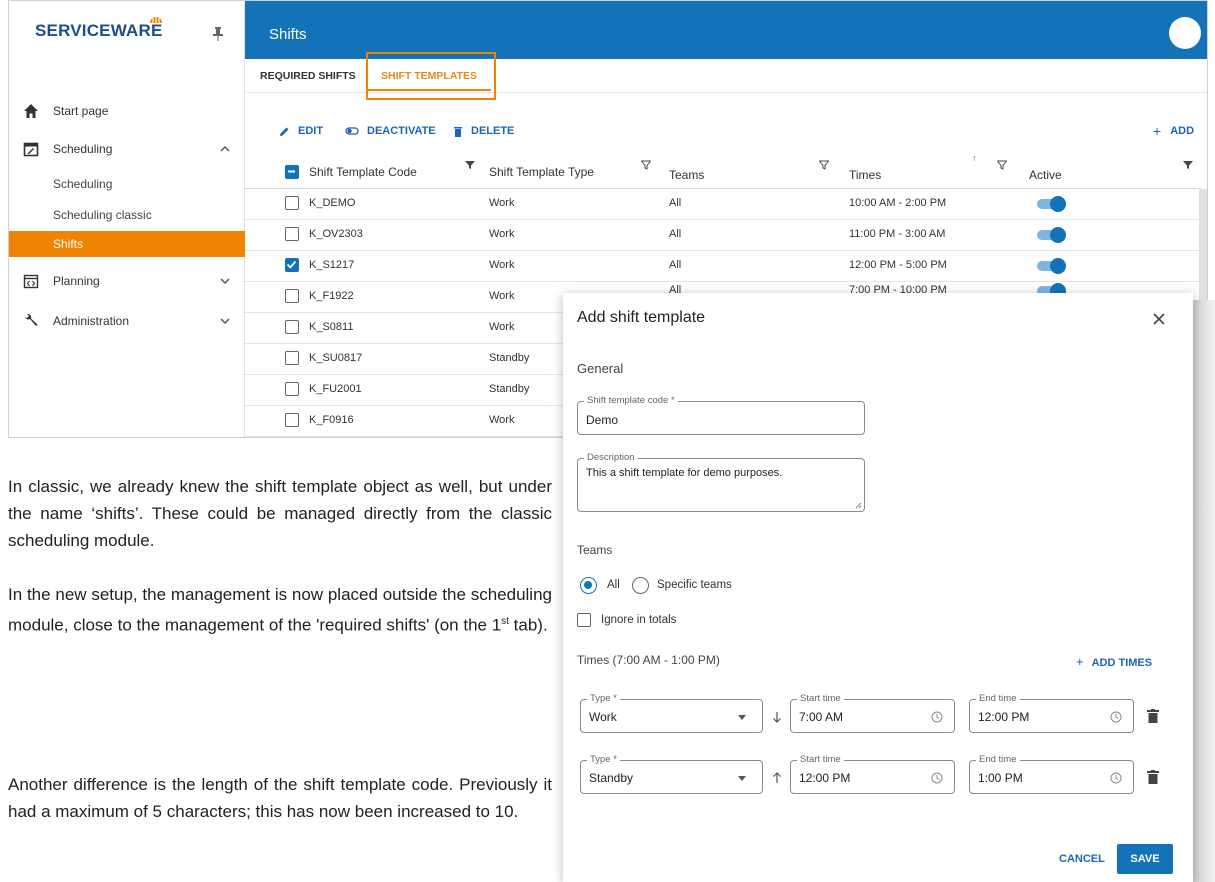 The width and height of the screenshot is (1215, 882). Describe the element at coordinates (1145, 859) in the screenshot. I see `save-button: SAVE` at that location.